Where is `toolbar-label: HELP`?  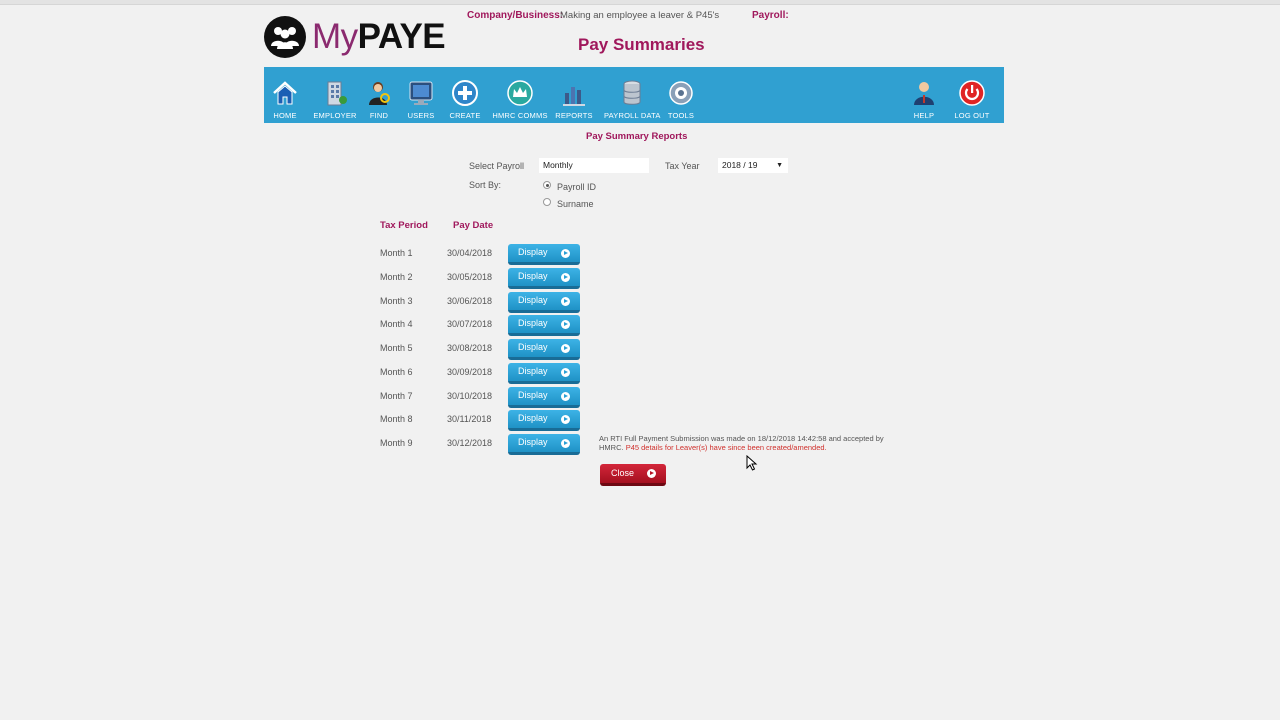 toolbar-label: HELP is located at coordinates (924, 115).